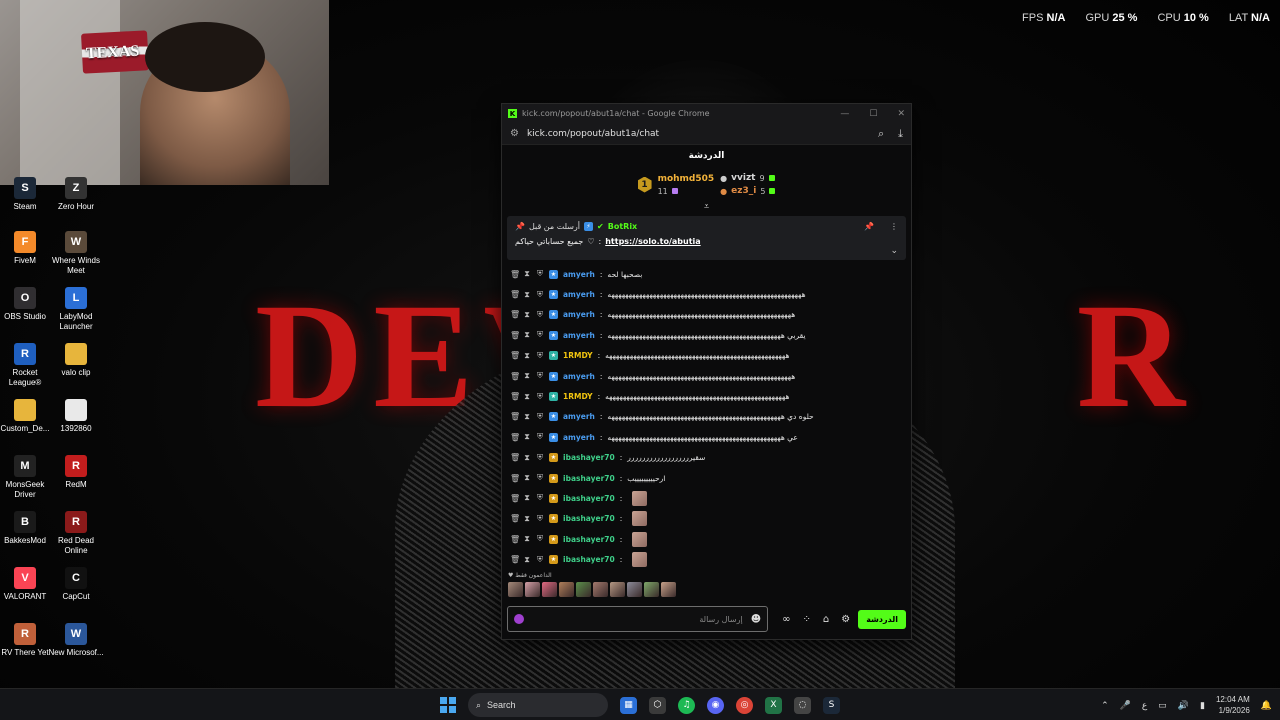 This screenshot has height=720, width=1280. I want to click on leader-first-name: mohmd505, so click(686, 179).